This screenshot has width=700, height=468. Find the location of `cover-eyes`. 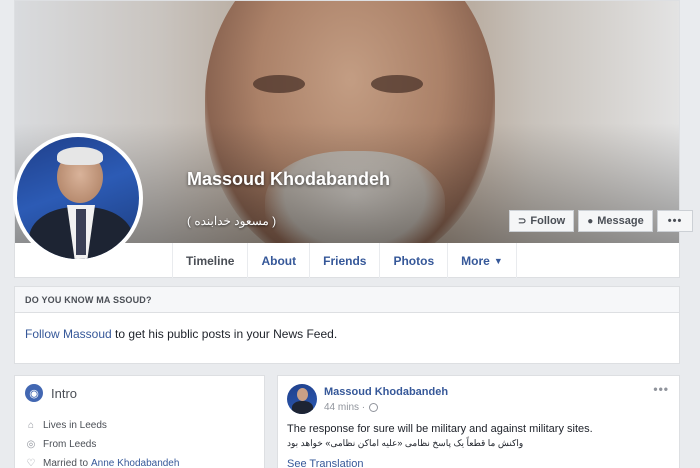

cover-eyes is located at coordinates (338, 84).